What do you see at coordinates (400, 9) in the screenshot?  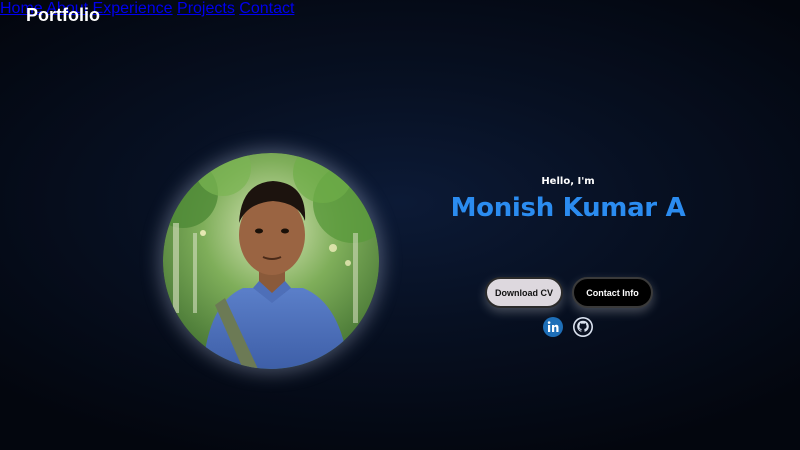 I see `main-nav: Home About Experience Projects Contact` at bounding box center [400, 9].